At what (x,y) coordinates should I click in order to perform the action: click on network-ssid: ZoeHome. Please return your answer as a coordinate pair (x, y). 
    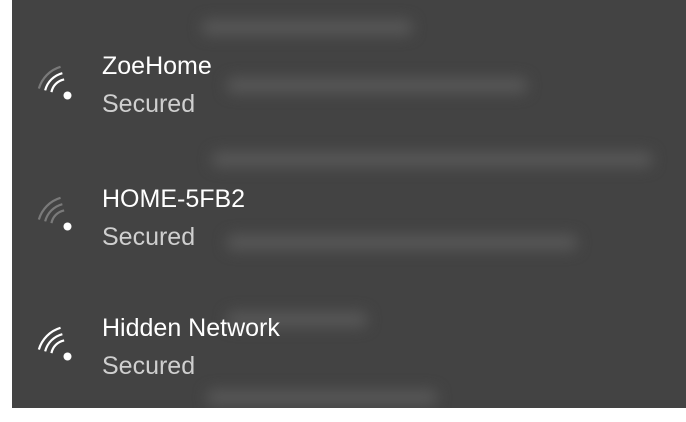
    Looking at the image, I should click on (157, 66).